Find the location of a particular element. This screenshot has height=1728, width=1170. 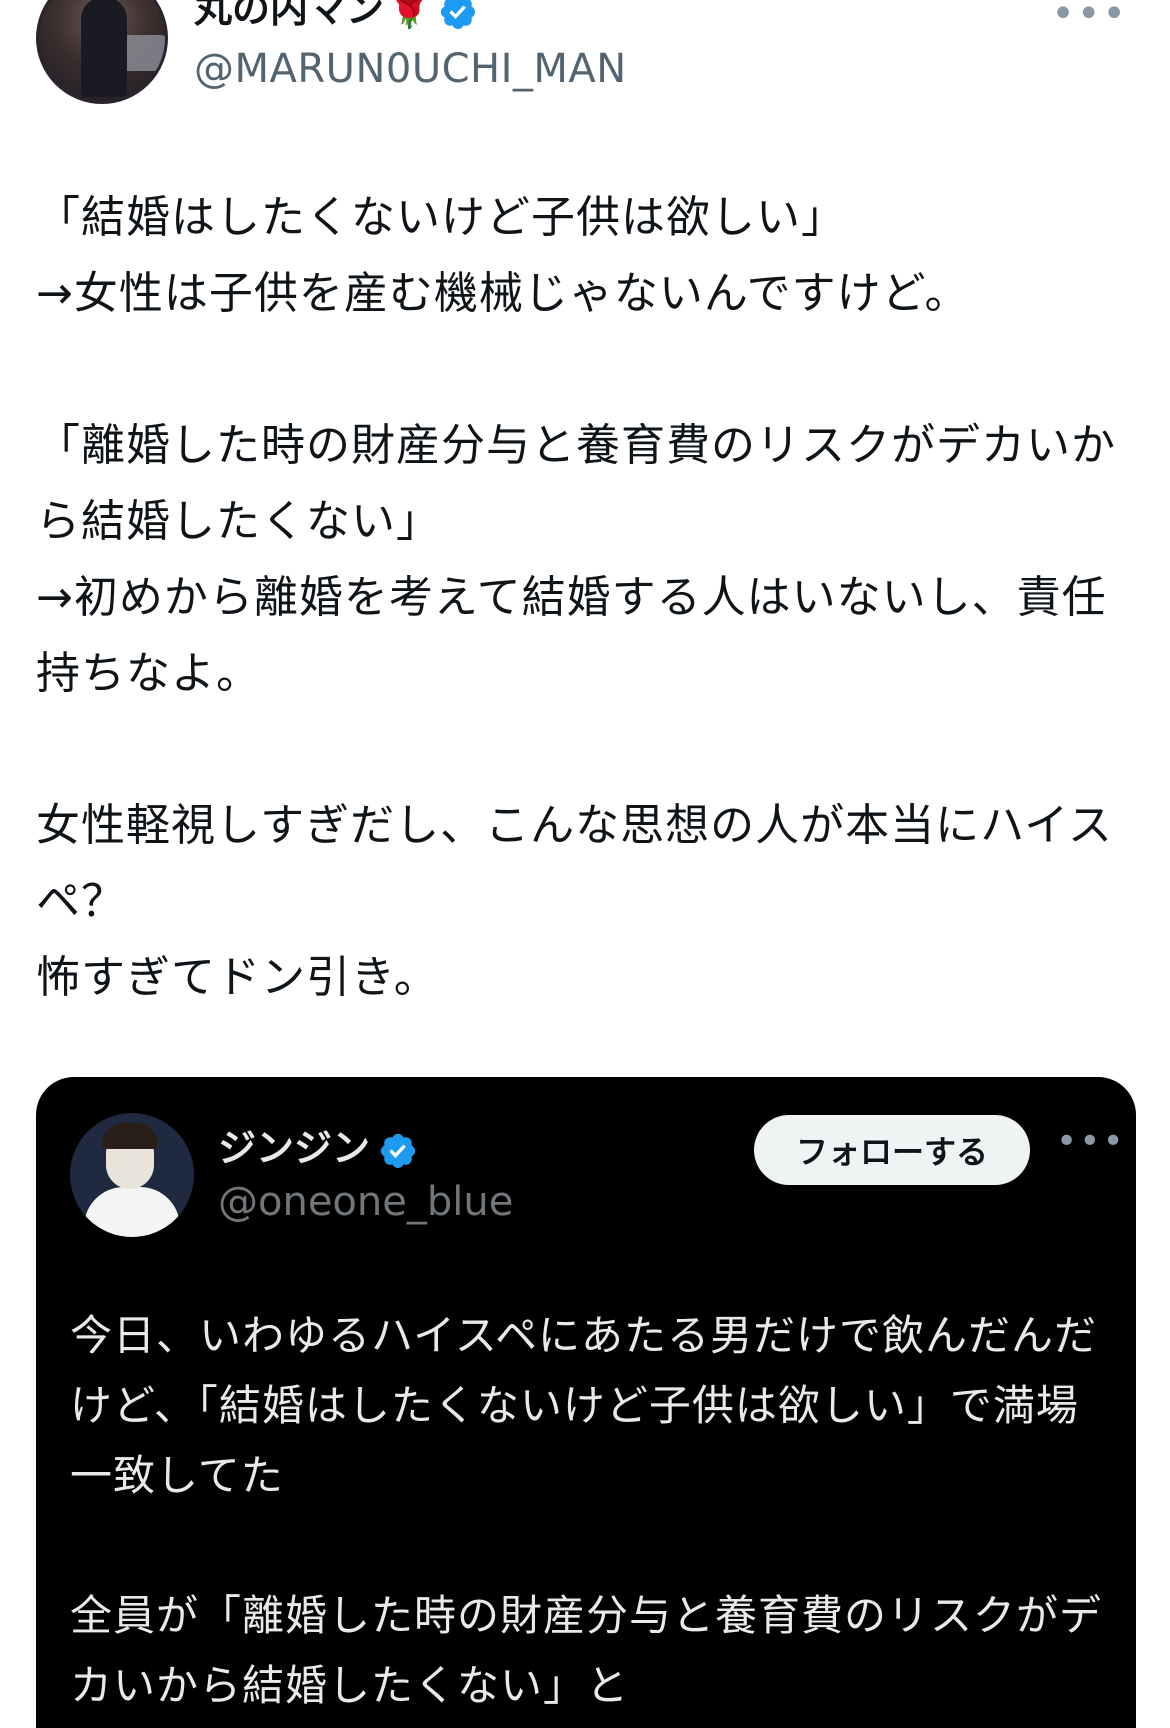

avatar-hair-shape is located at coordinates (130, 1136).